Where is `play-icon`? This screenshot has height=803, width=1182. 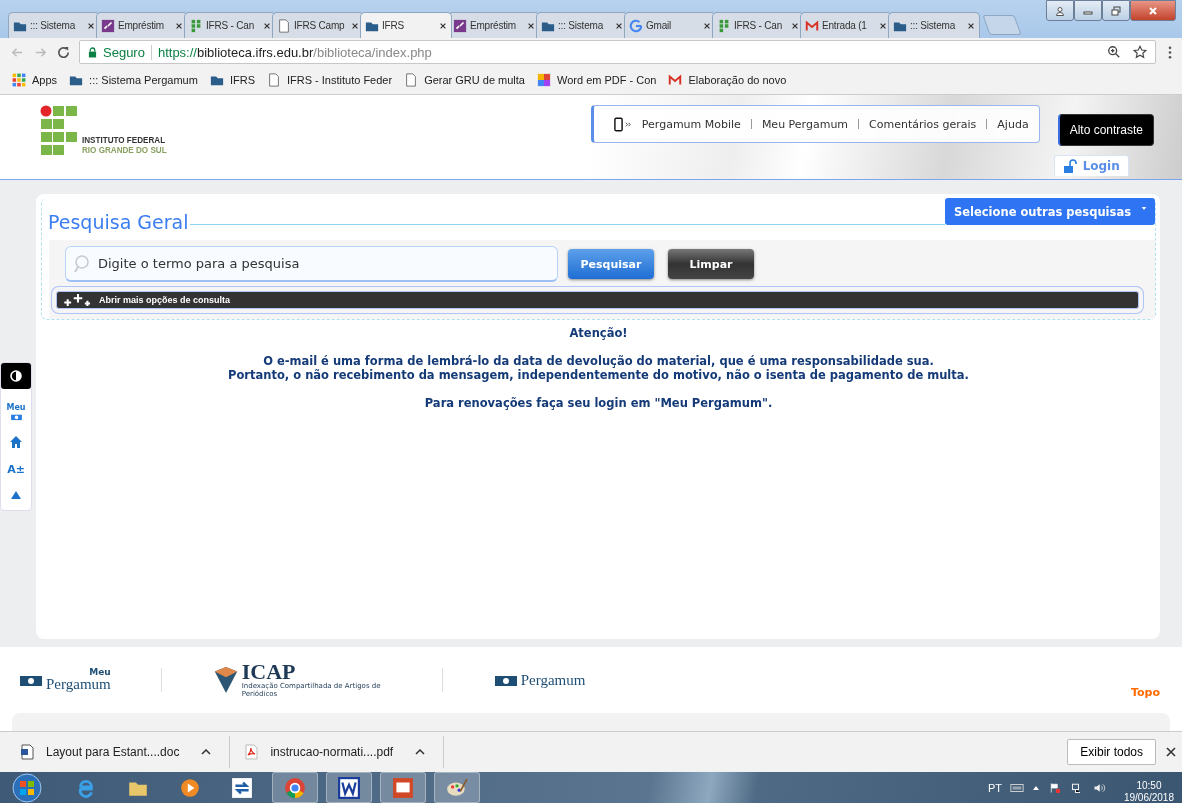 play-icon is located at coordinates (190, 787).